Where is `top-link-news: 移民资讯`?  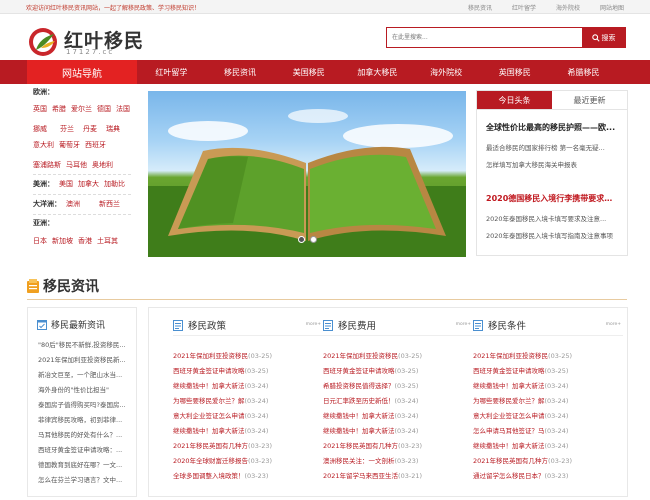
top-link-news: 移民资讯 is located at coordinates (480, 7).